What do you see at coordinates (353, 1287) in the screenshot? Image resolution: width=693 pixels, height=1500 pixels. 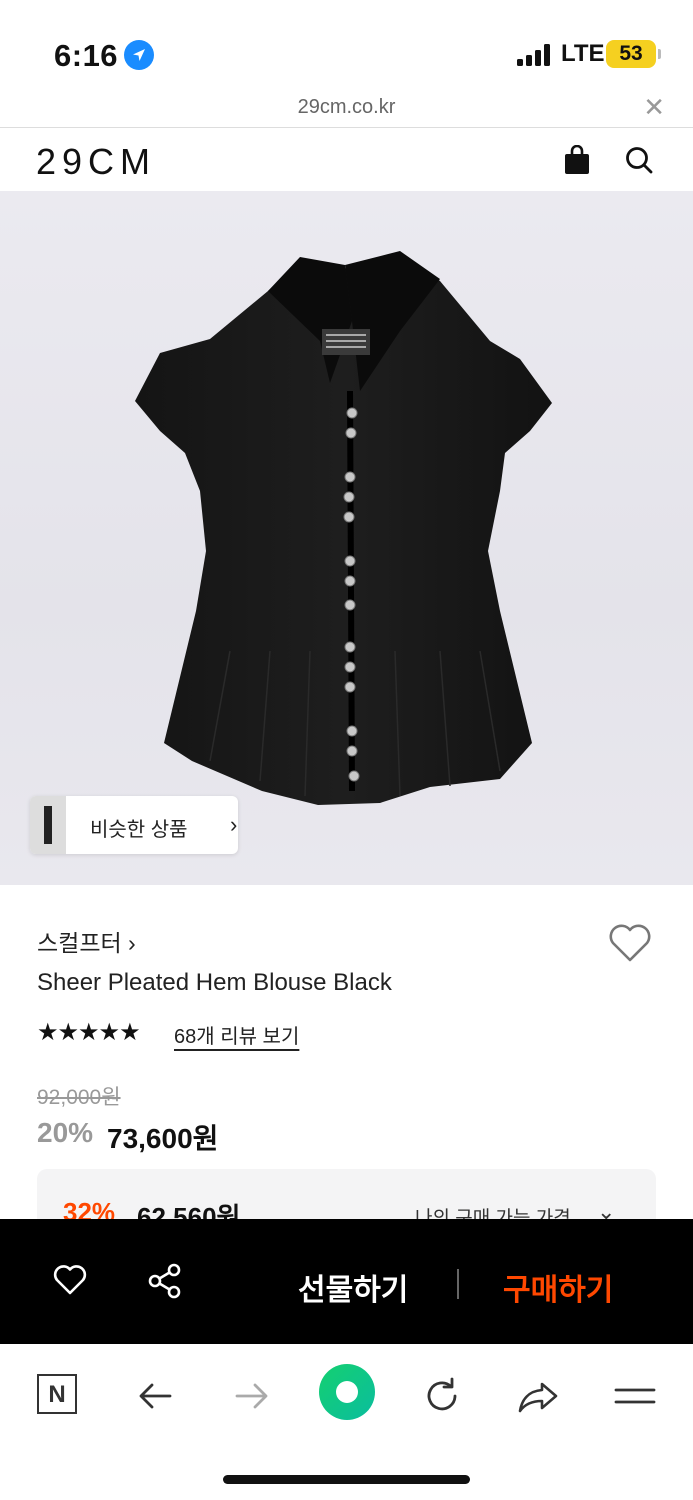 I see `gift-button: 선물하기` at bounding box center [353, 1287].